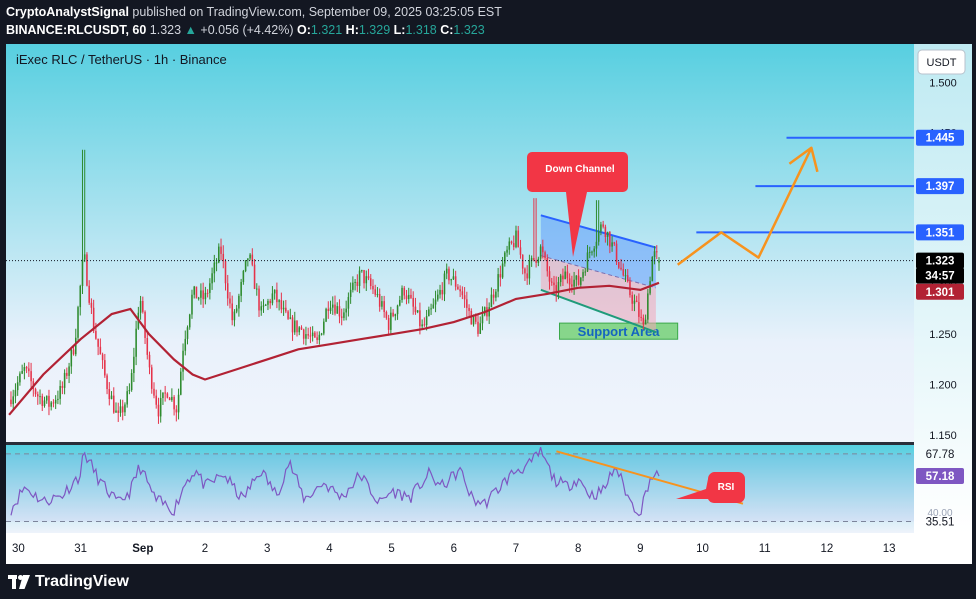  What do you see at coordinates (889, 549) in the screenshot?
I see `x-tick-label: 13` at bounding box center [889, 549].